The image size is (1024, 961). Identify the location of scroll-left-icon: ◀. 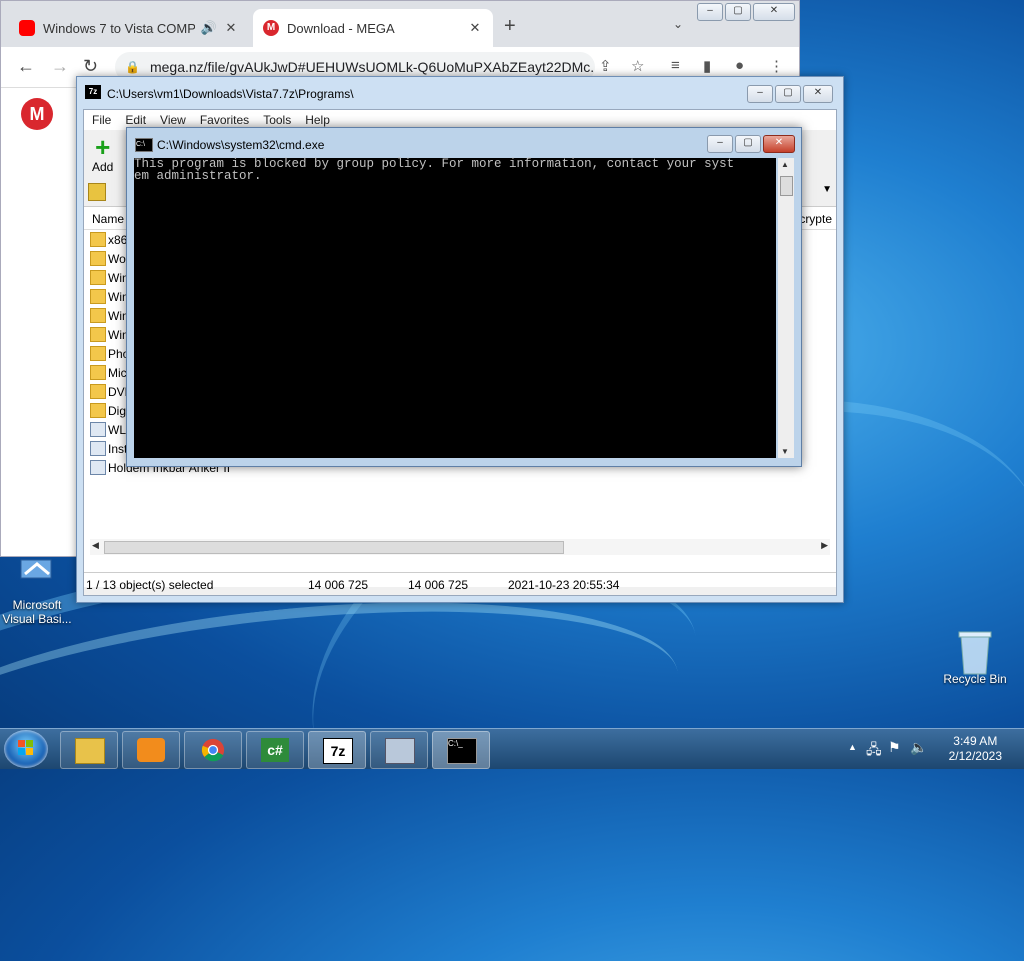
(95, 545).